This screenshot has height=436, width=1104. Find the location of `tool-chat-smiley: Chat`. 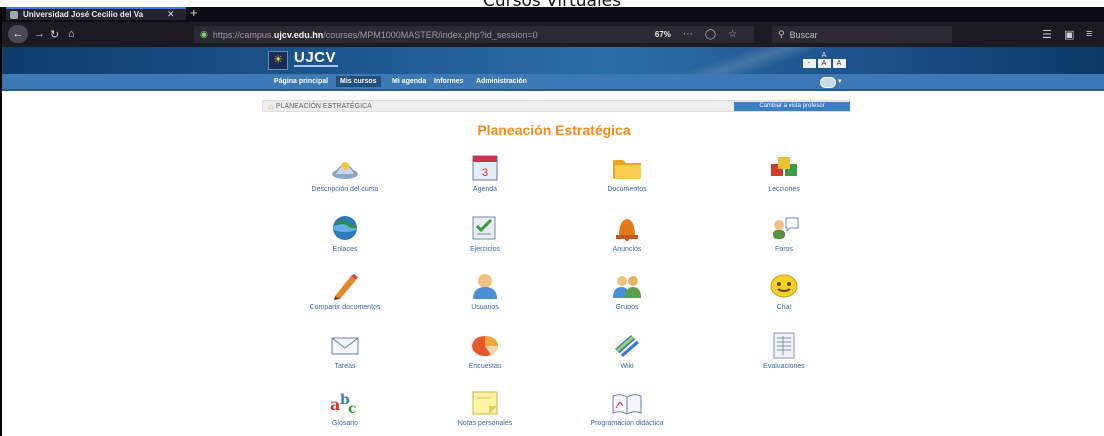

tool-chat-smiley: Chat is located at coordinates (784, 291).